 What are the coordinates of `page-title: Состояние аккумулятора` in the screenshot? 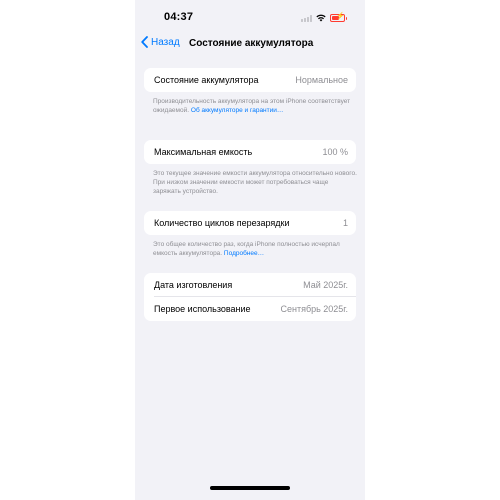 It's located at (251, 43).